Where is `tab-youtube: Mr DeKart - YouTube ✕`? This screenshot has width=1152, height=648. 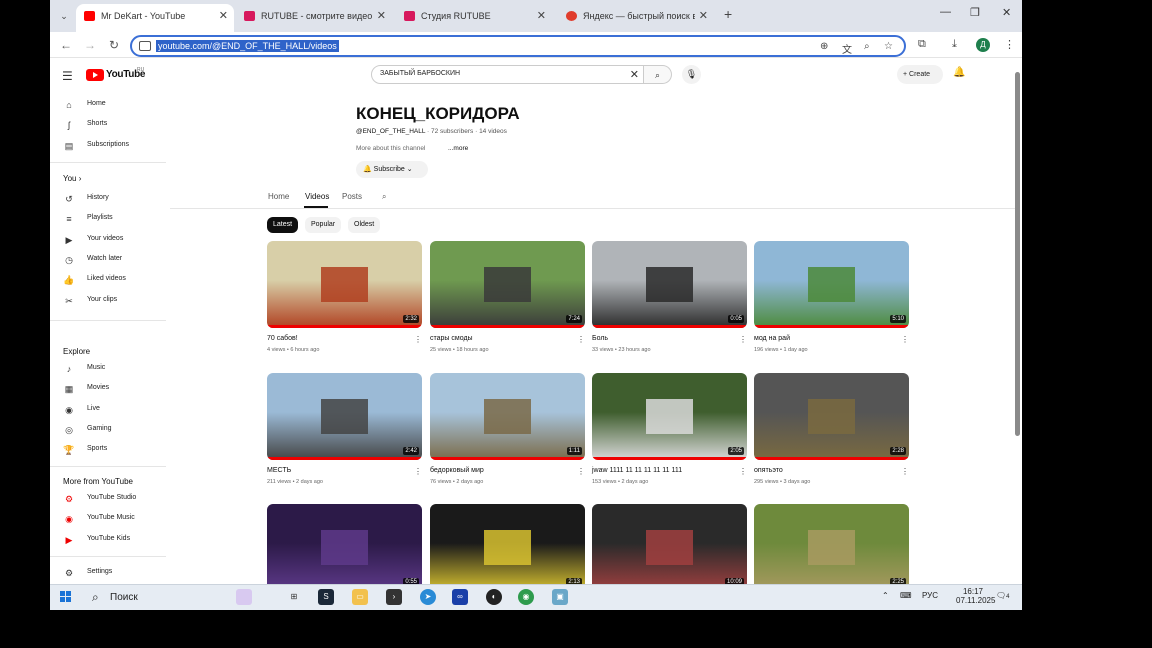 tab-youtube: Mr DeKart - YouTube ✕ is located at coordinates (155, 18).